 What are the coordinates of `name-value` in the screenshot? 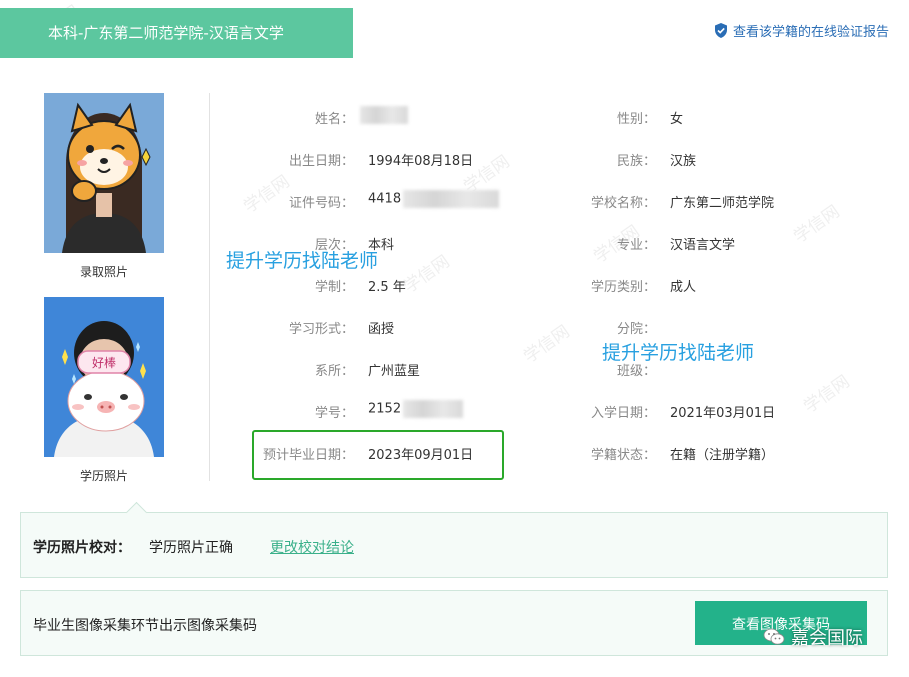 It's located at (384, 115).